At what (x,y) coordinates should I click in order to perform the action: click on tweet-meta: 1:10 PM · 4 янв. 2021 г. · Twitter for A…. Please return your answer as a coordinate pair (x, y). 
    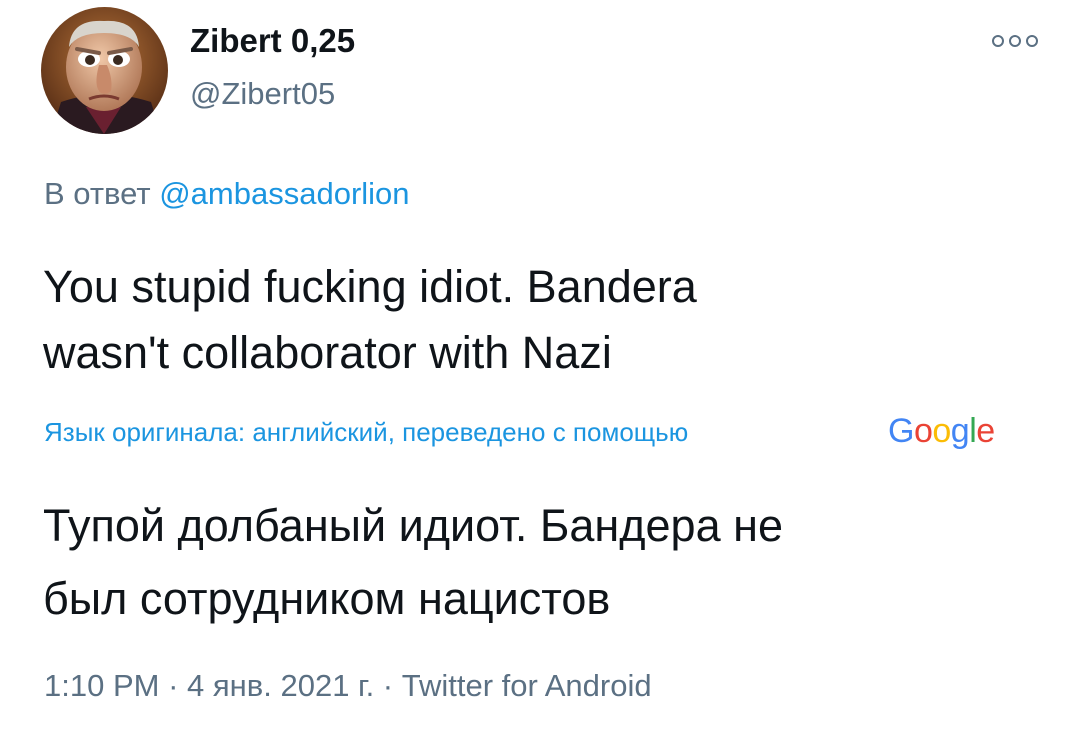
    Looking at the image, I should click on (348, 686).